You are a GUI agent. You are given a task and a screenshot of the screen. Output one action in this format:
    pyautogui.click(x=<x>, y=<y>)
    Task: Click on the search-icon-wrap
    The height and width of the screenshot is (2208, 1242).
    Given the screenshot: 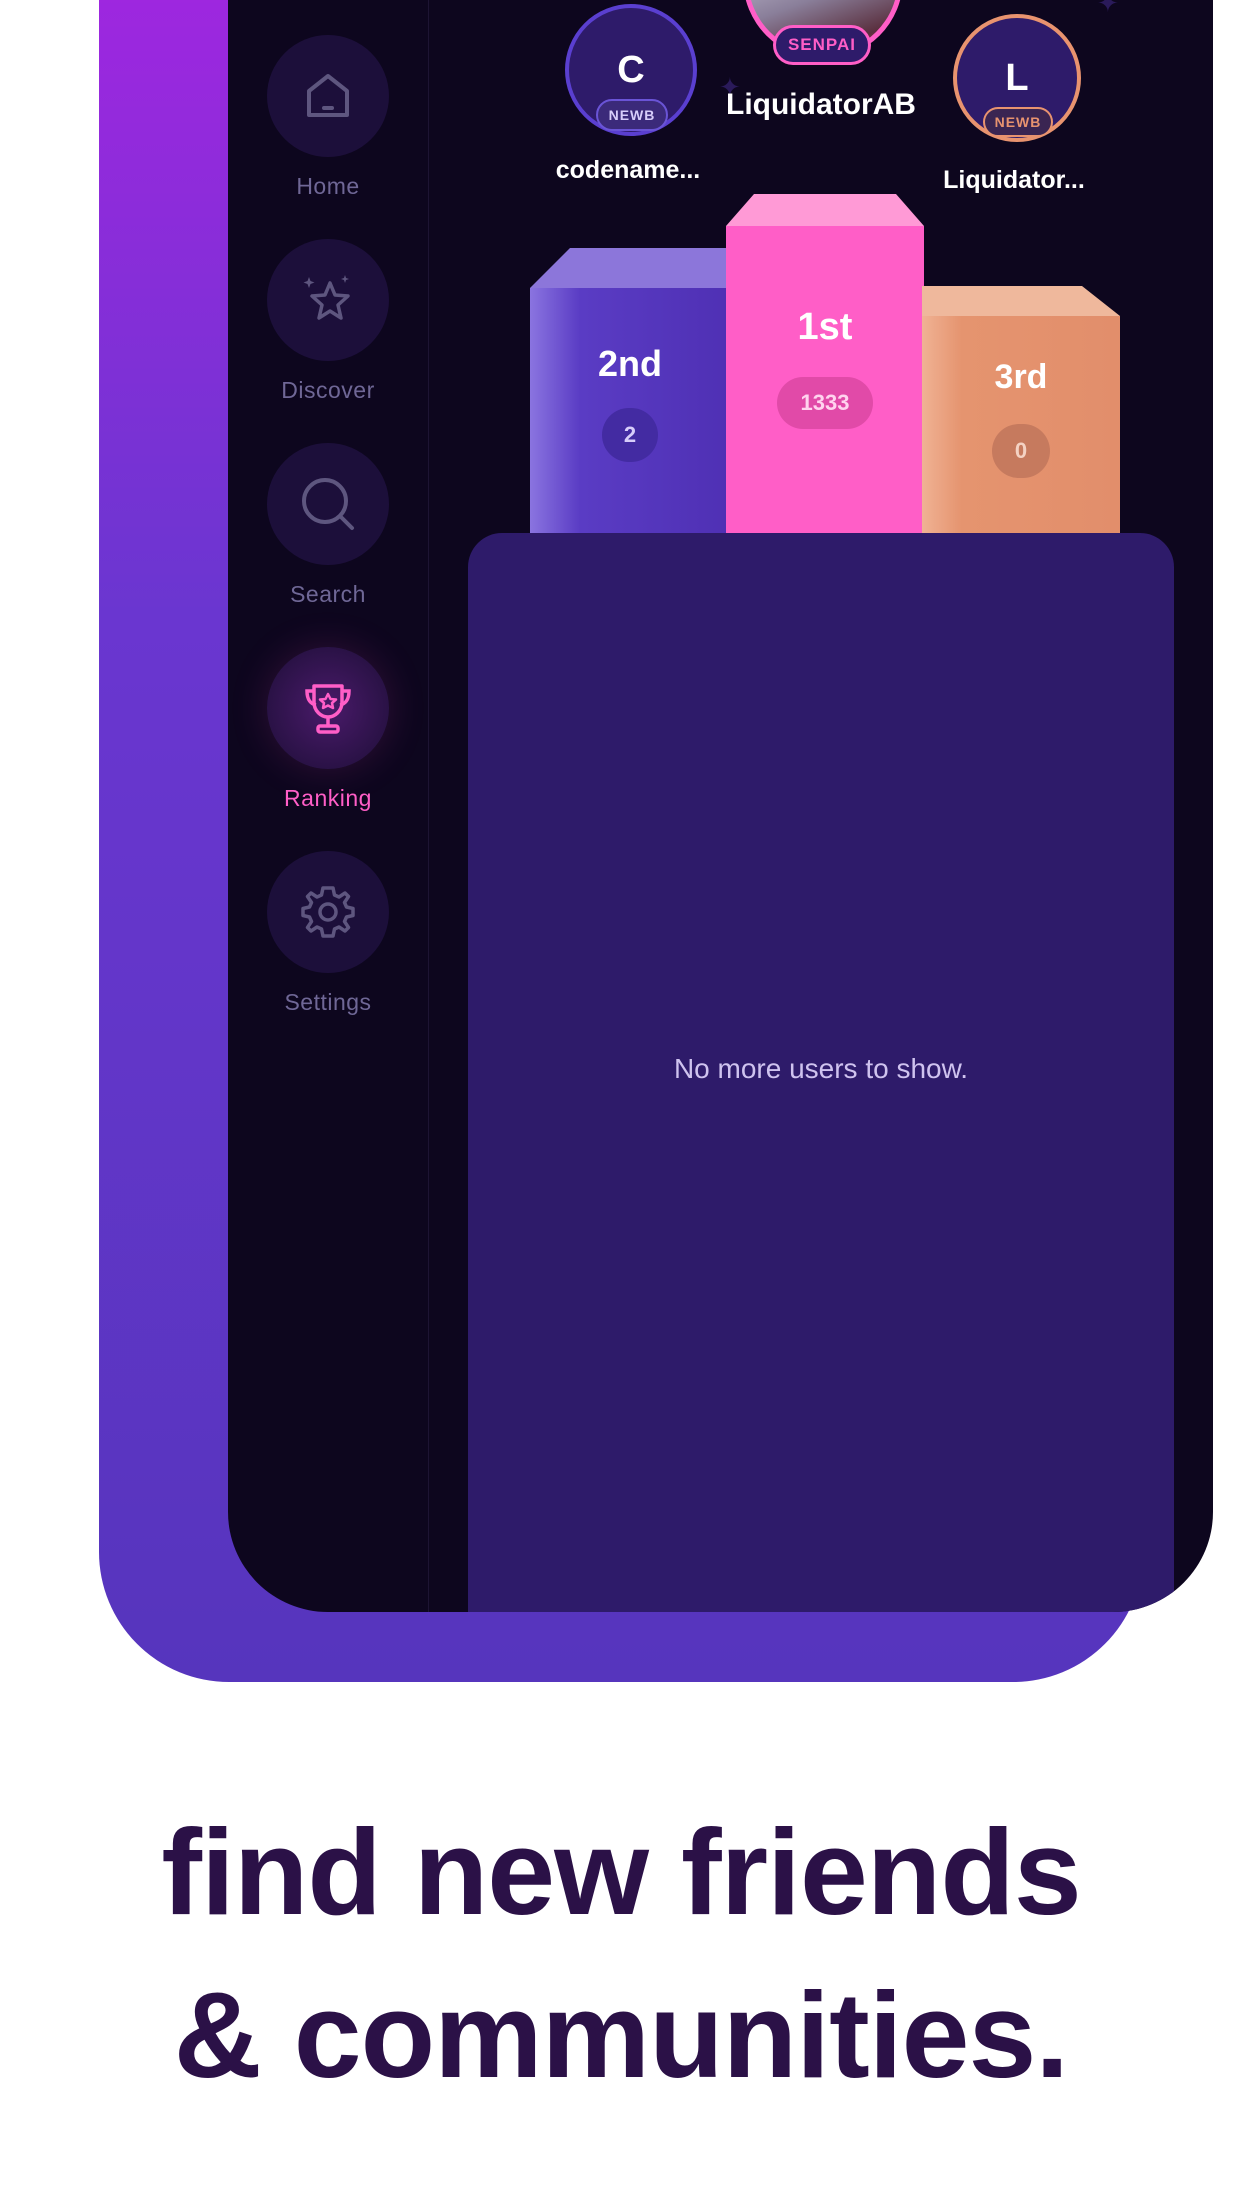 What is the action you would take?
    pyautogui.click(x=328, y=504)
    